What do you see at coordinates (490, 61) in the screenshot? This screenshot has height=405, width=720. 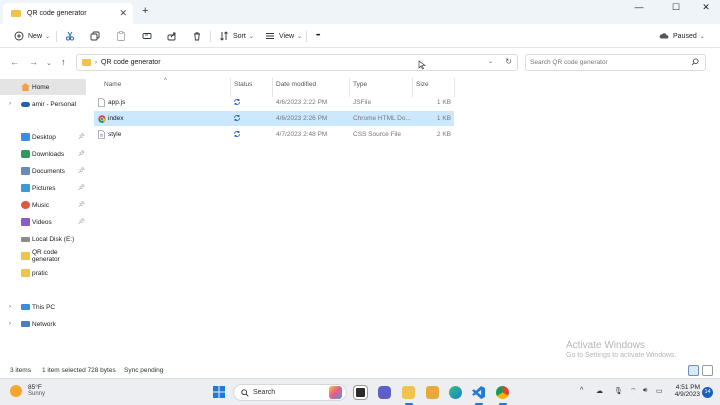 I see `address-history-chevron-icon: ⌄` at bounding box center [490, 61].